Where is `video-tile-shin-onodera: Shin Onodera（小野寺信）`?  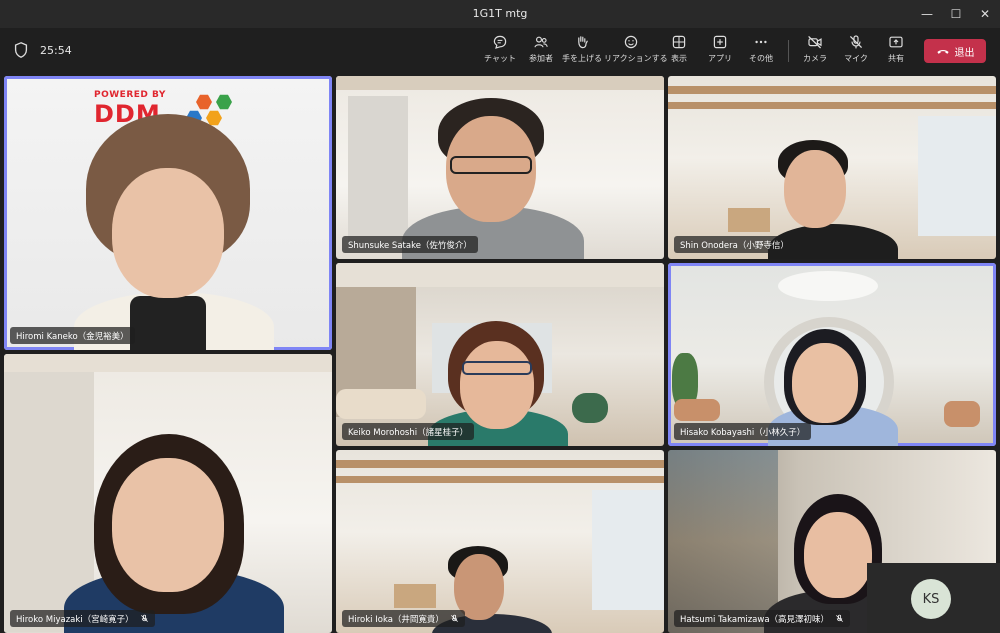 video-tile-shin-onodera: Shin Onodera（小野寺信） is located at coordinates (832, 167).